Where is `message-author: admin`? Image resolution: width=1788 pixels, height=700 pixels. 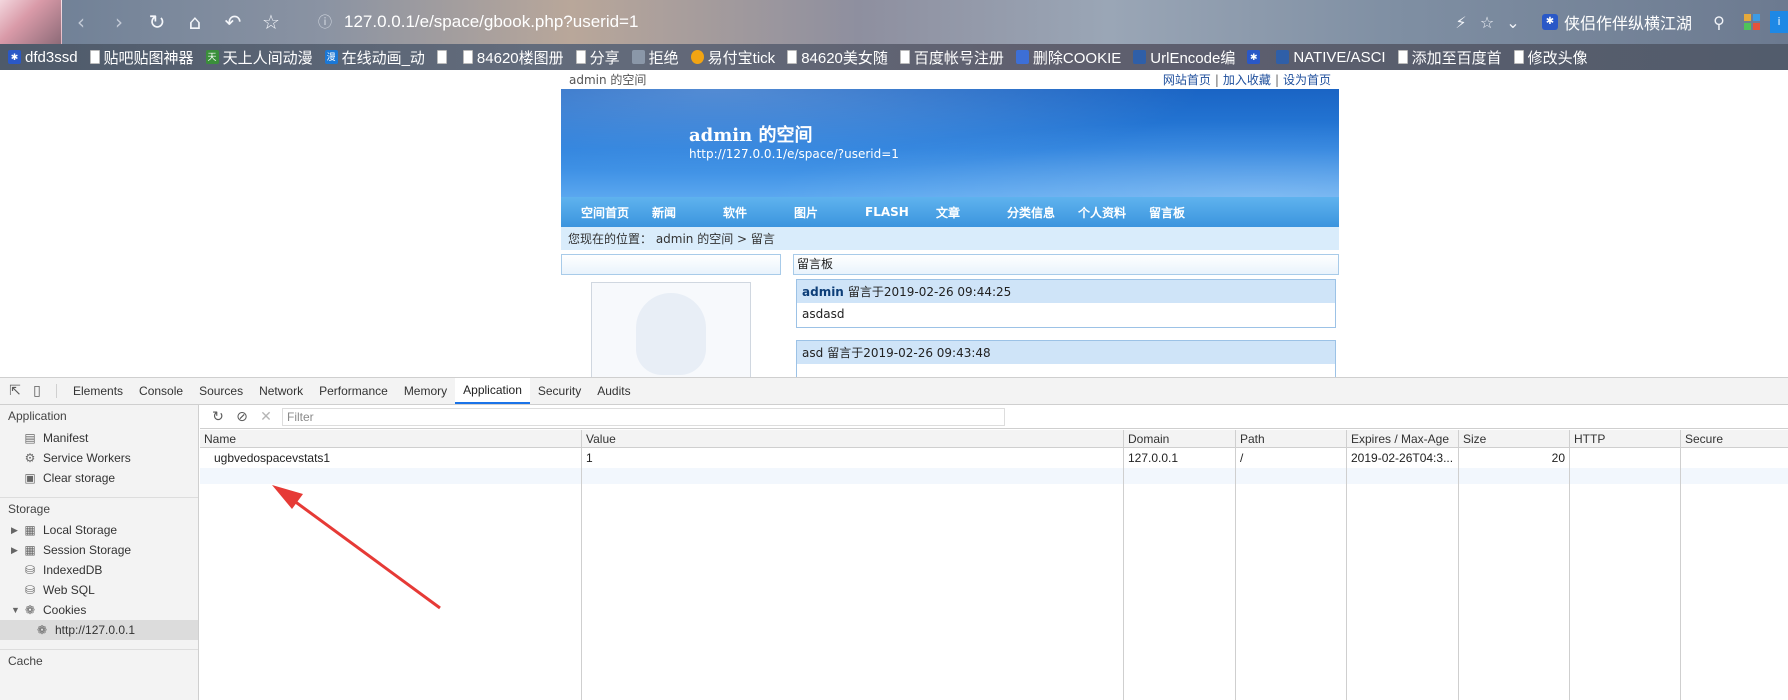 message-author: admin is located at coordinates (823, 291).